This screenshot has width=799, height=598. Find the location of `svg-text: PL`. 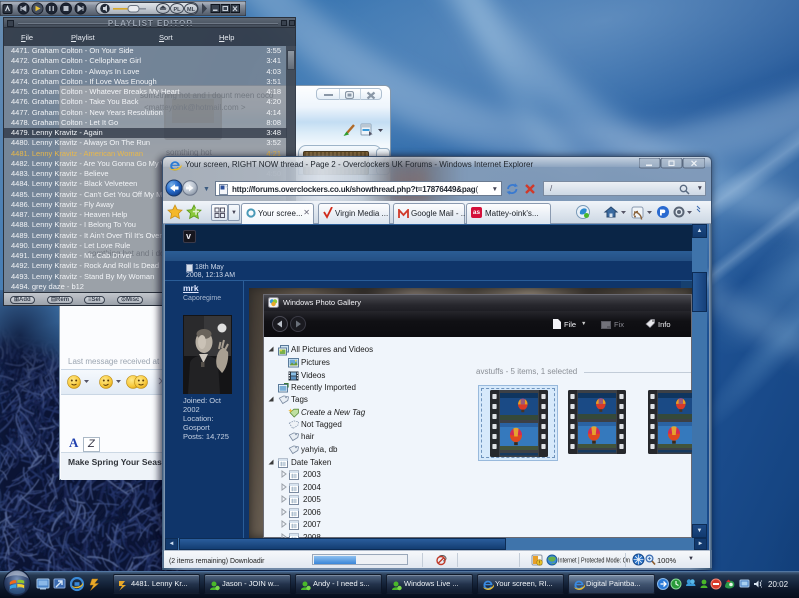

svg-text: PL is located at coordinates (177, 10).